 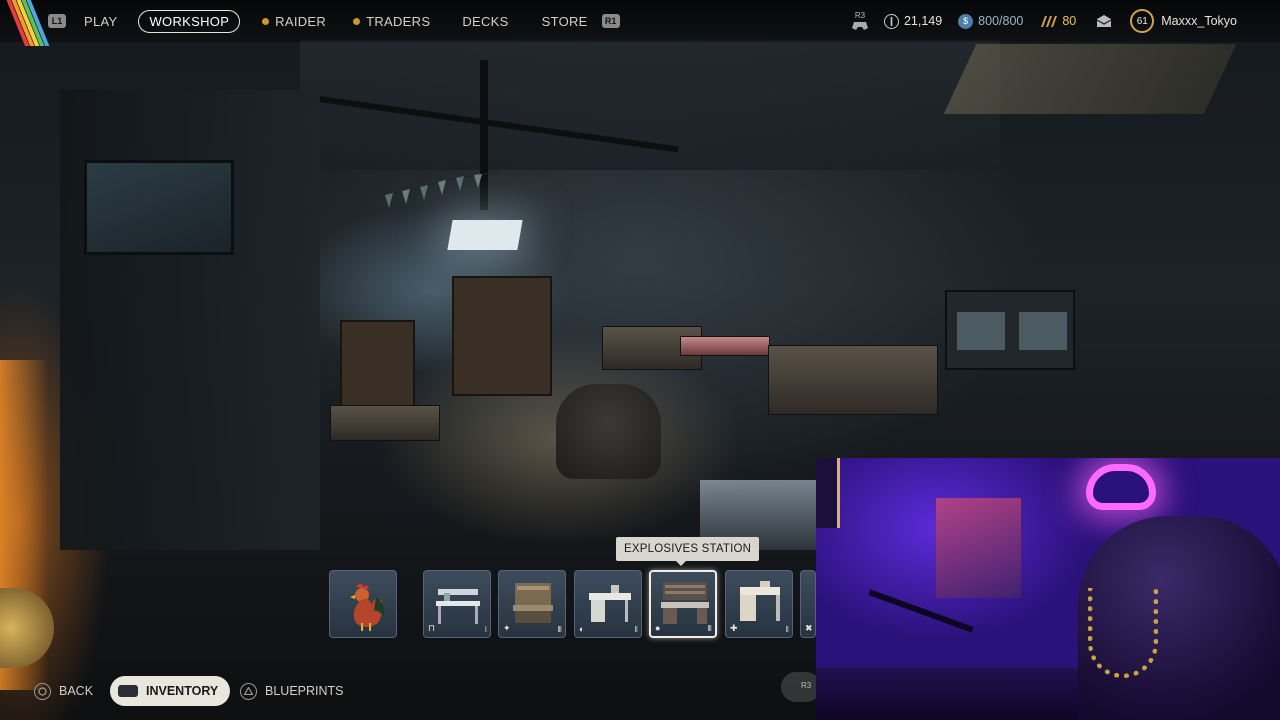 What do you see at coordinates (1142, 21) in the screenshot?
I see `level-badge: 61` at bounding box center [1142, 21].